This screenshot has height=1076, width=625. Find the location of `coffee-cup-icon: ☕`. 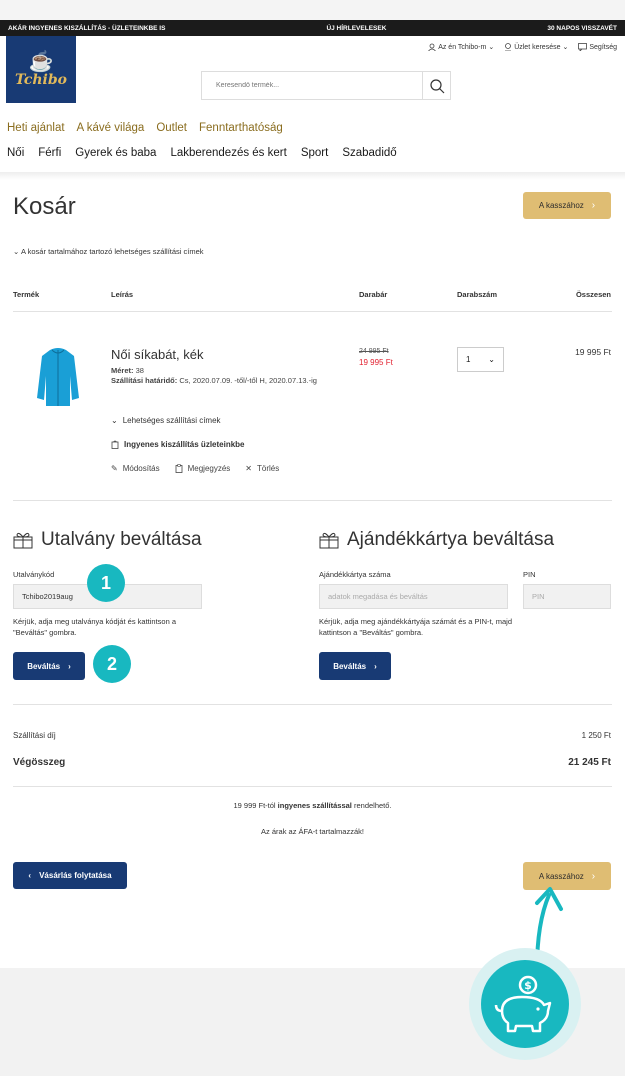

coffee-cup-icon: ☕ is located at coordinates (41, 61).